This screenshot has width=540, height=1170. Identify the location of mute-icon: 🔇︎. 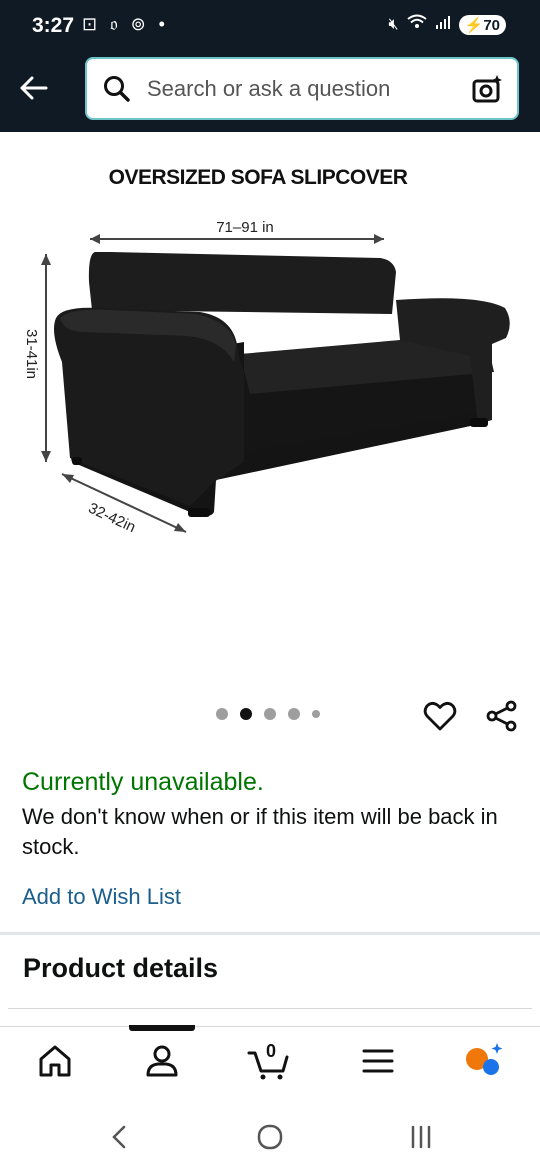
(393, 24).